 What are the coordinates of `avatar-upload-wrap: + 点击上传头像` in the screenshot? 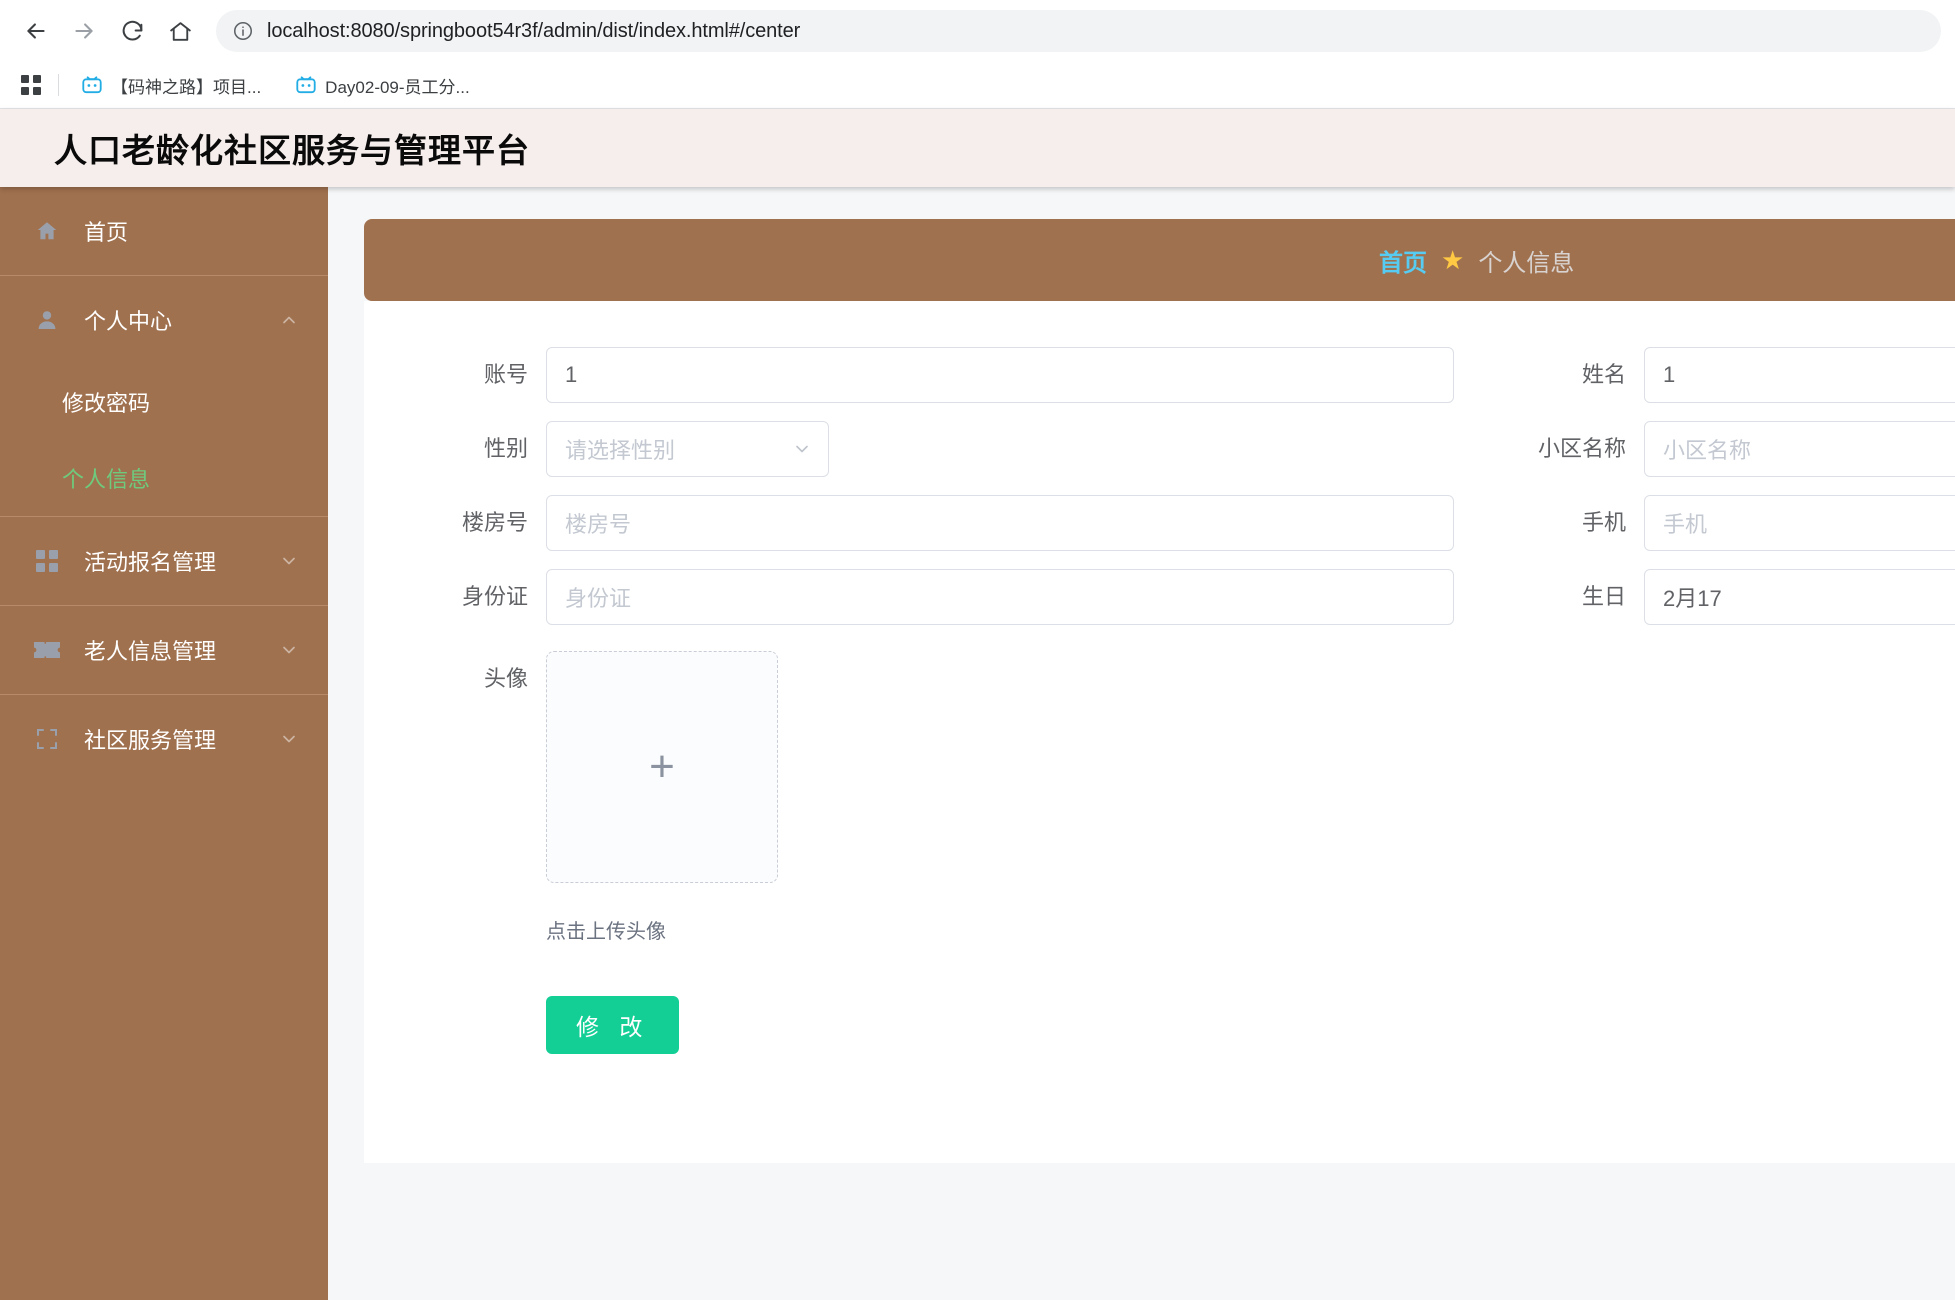 It's located at (662, 797).